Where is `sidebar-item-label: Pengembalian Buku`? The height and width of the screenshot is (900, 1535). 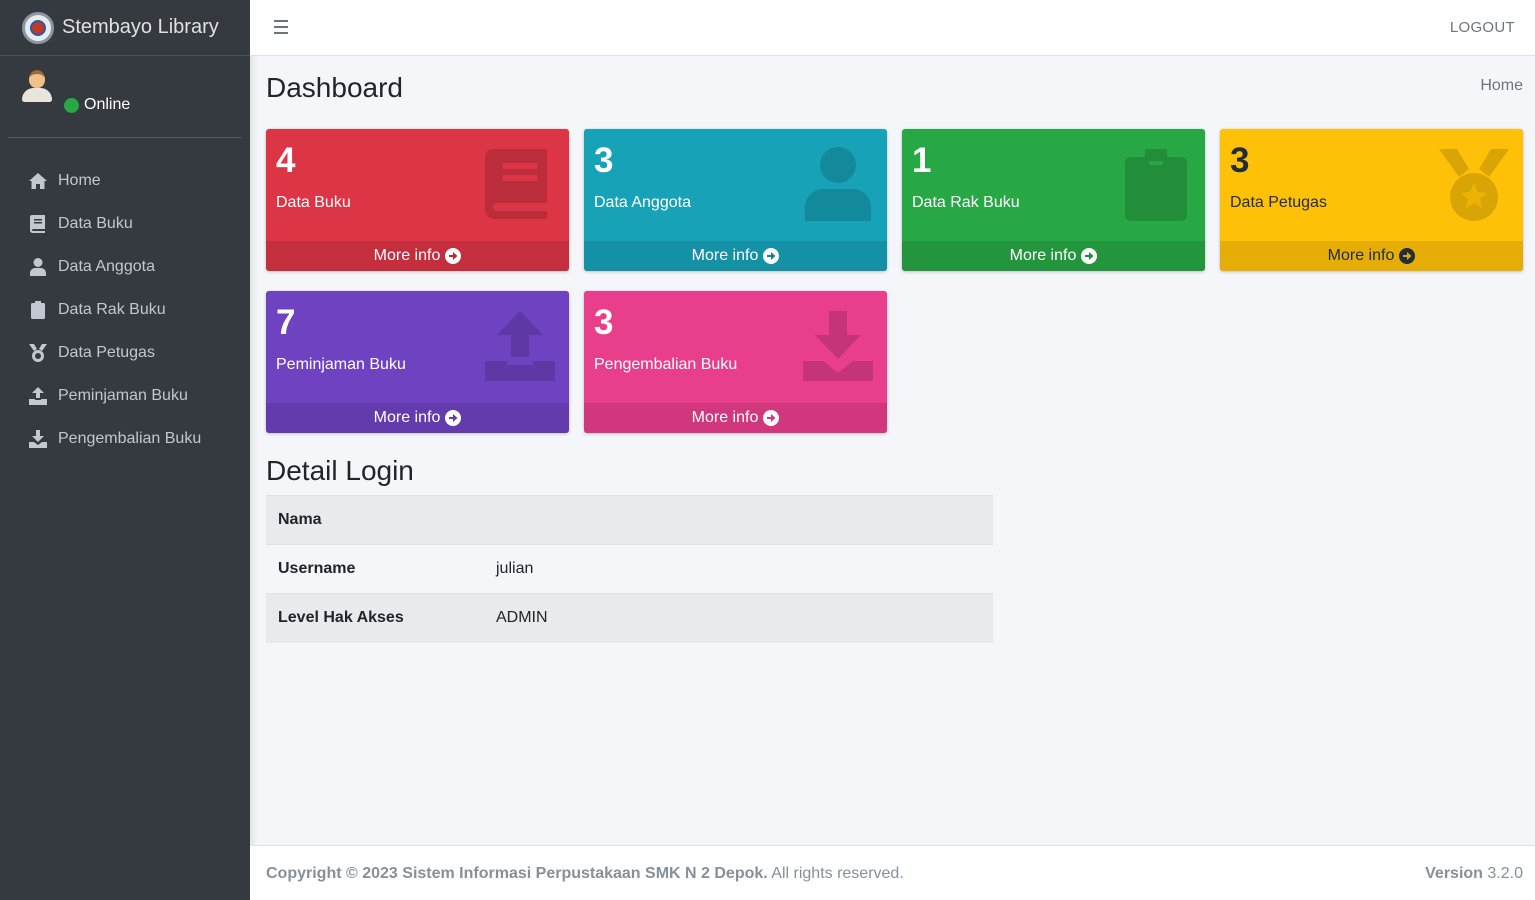 sidebar-item-label: Pengembalian Buku is located at coordinates (130, 438).